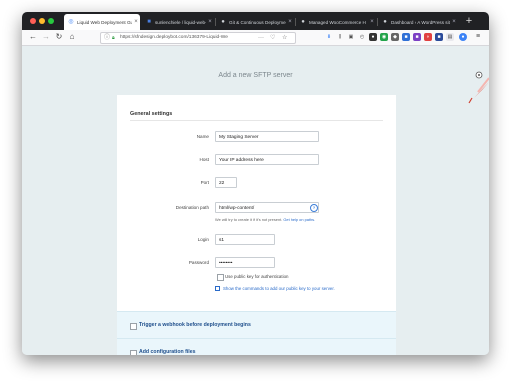  What do you see at coordinates (46, 37) in the screenshot?
I see `forward-icon: →` at bounding box center [46, 37].